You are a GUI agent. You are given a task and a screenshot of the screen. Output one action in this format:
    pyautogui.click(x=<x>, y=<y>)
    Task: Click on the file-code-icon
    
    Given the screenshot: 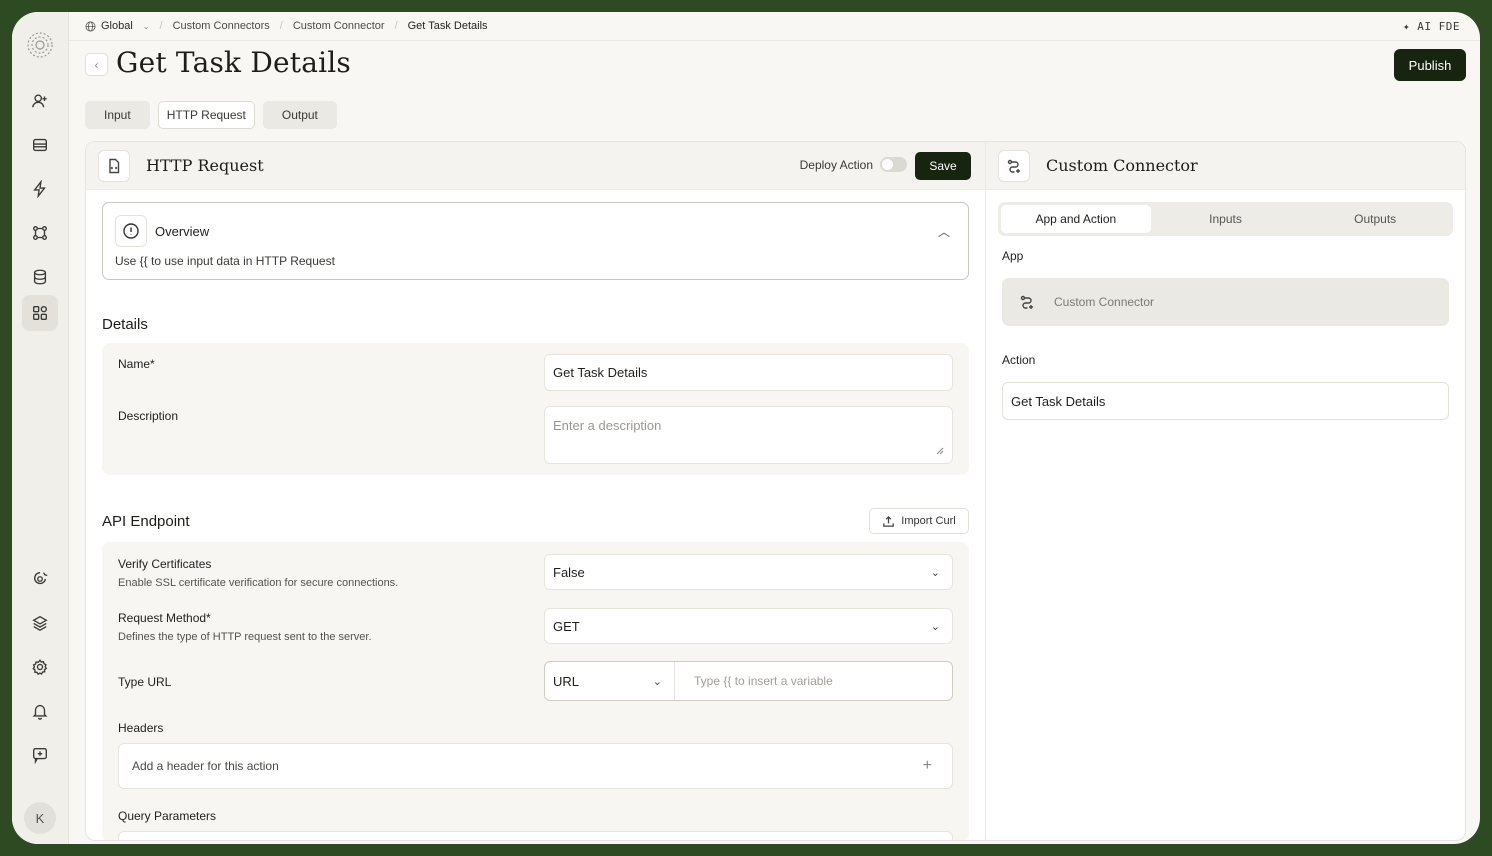 What is the action you would take?
    pyautogui.click(x=114, y=165)
    